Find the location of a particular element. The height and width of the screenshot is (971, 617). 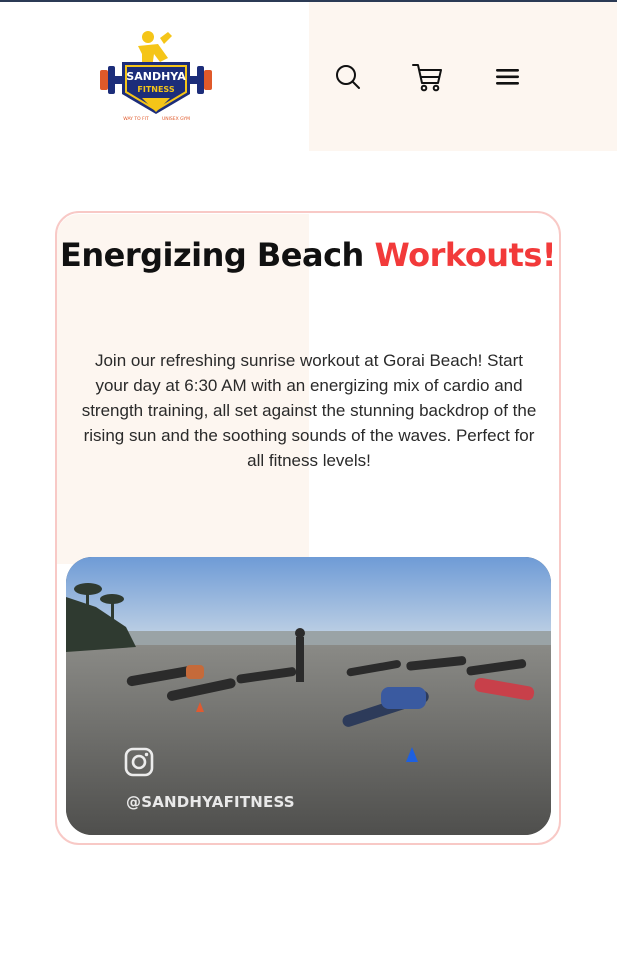

cart-icon is located at coordinates (427, 78).